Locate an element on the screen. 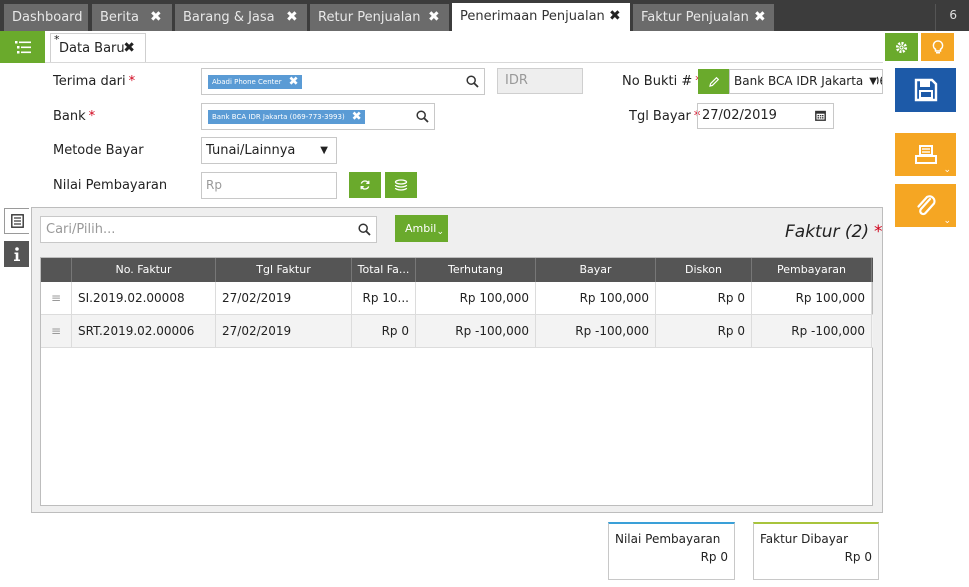  tab-retur-penjualan: Retur Penjualan ✖ is located at coordinates (379, 17).